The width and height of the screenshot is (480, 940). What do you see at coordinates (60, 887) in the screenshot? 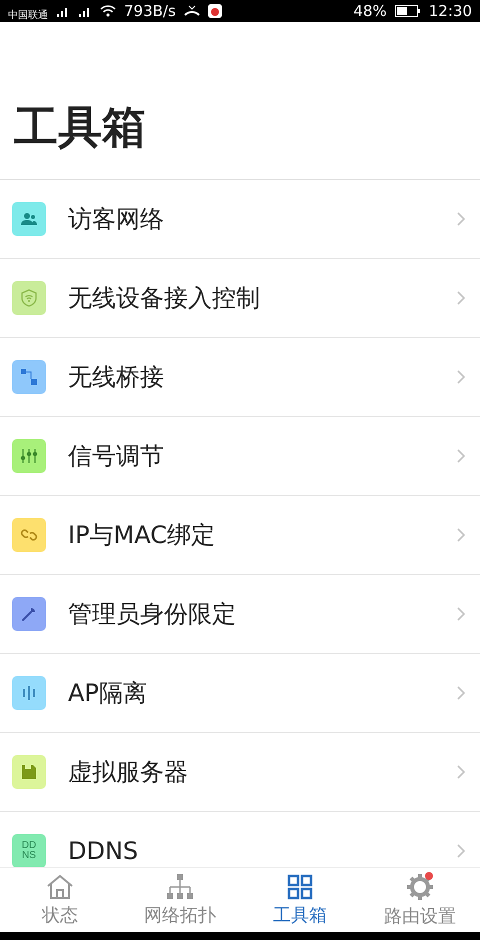
I see `home-icon` at bounding box center [60, 887].